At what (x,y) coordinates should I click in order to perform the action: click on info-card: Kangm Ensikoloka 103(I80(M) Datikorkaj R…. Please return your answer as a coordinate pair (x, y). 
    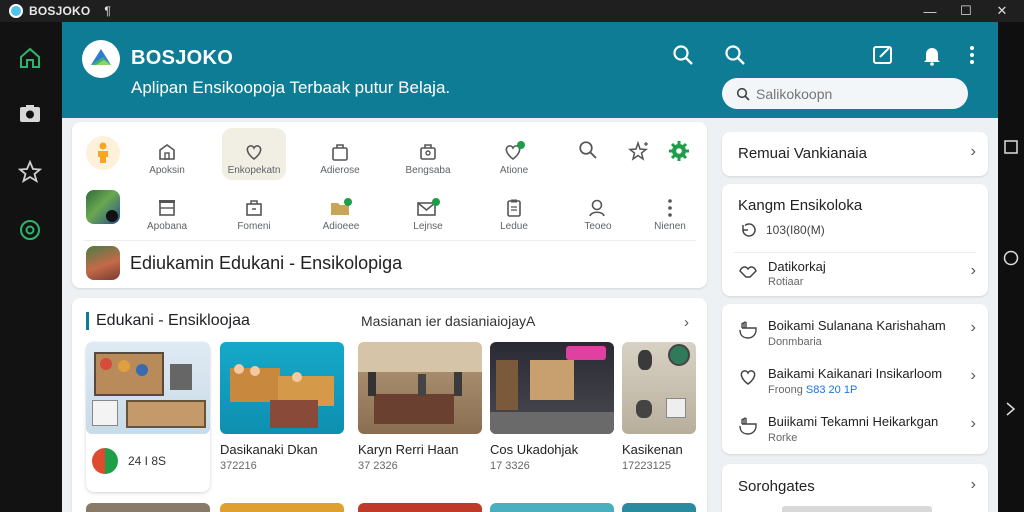
    Looking at the image, I should click on (855, 240).